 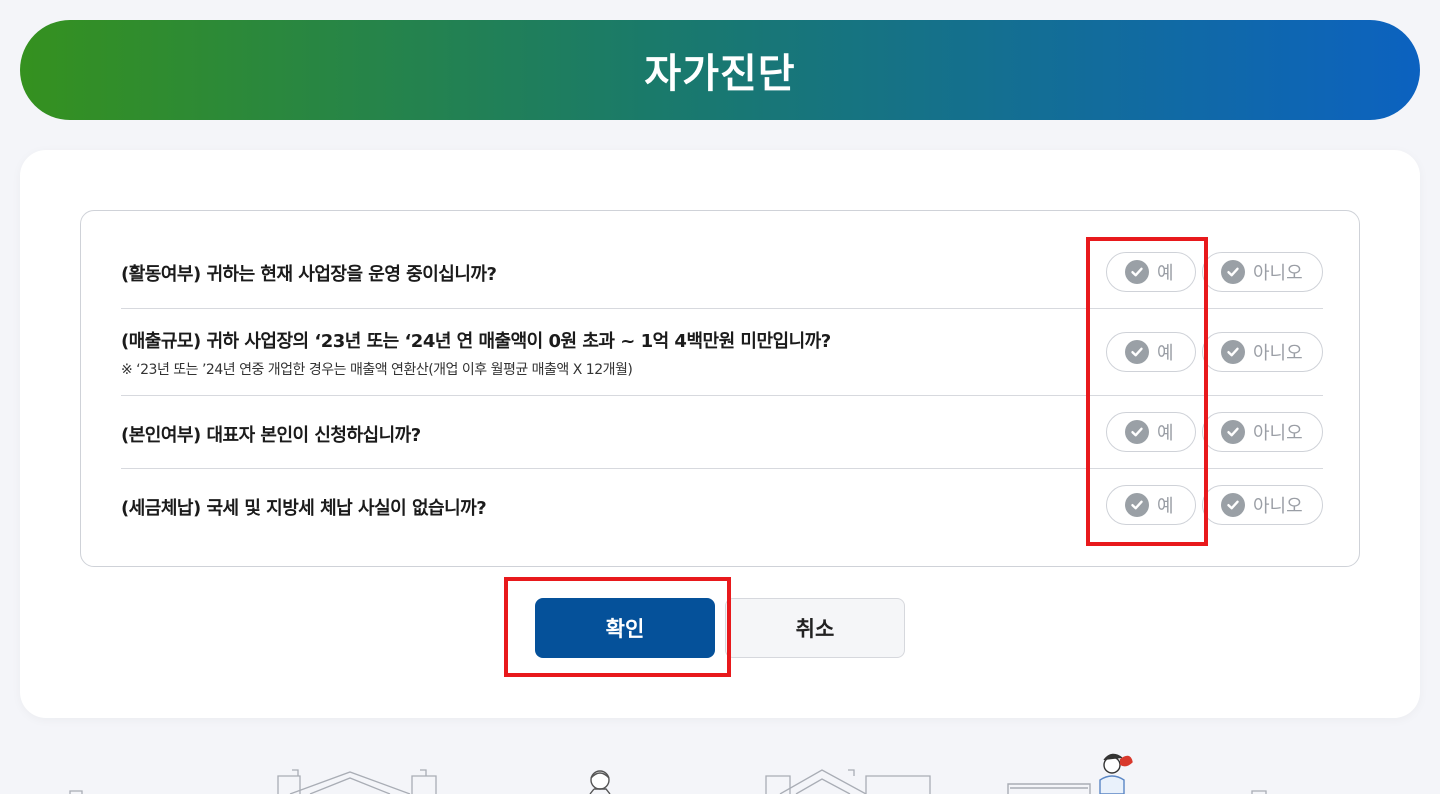 I want to click on building-middle-icon, so click(x=848, y=781).